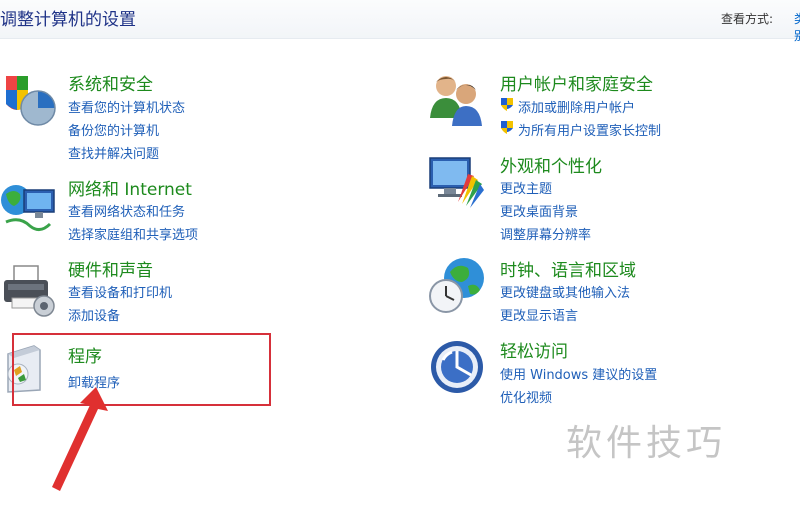  What do you see at coordinates (568, 268) in the screenshot?
I see `category-title-clock-region: 时钟、语言和区域` at bounding box center [568, 268].